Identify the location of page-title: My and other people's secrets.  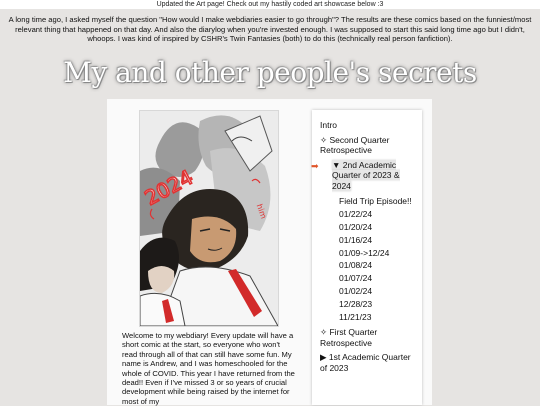
(270, 72).